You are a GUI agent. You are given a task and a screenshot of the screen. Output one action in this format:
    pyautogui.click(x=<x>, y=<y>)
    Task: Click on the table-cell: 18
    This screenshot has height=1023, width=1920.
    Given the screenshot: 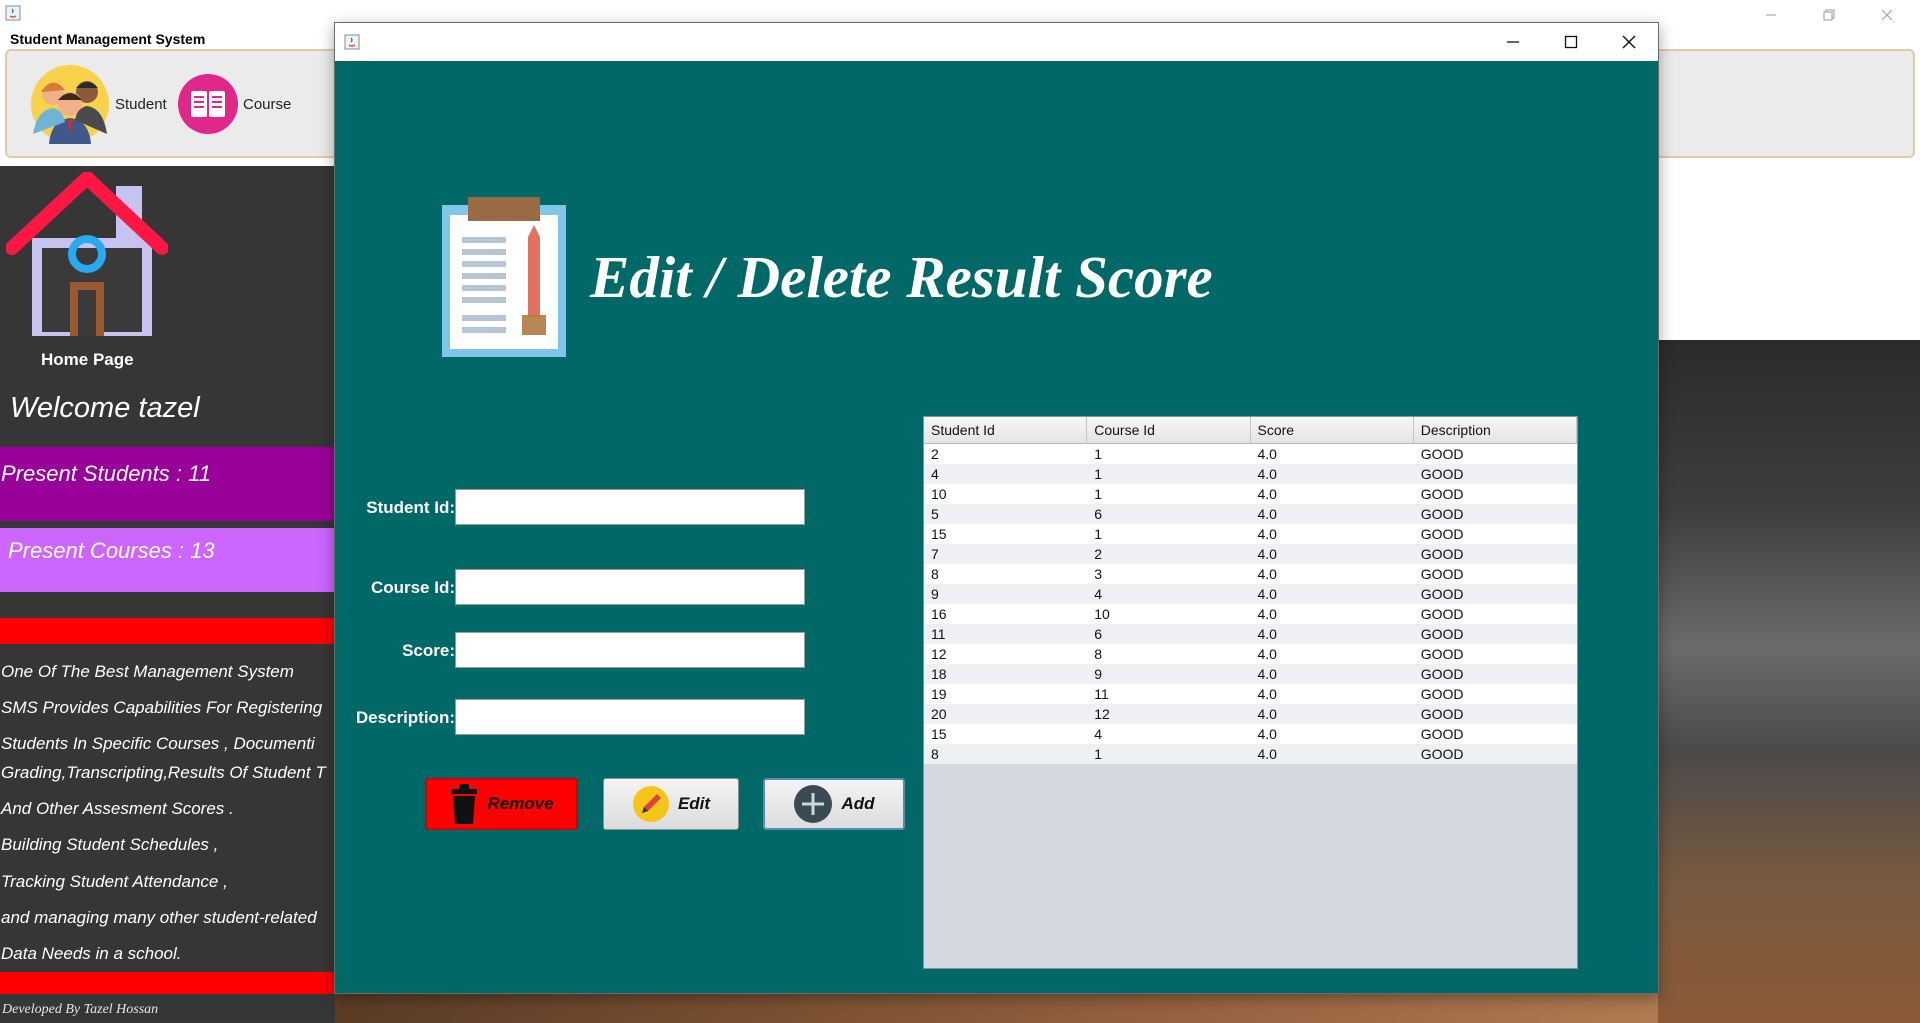 What is the action you would take?
    pyautogui.click(x=939, y=674)
    